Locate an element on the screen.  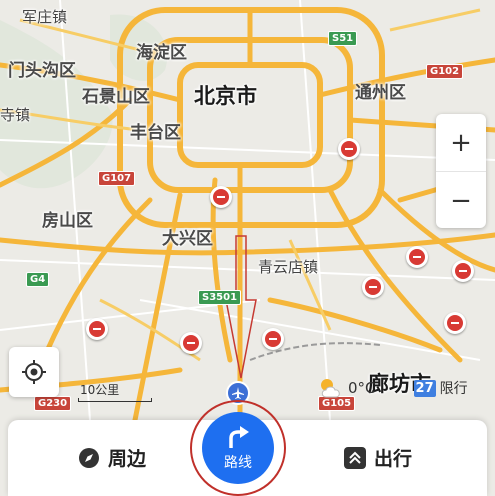
travel-label: 出行 is located at coordinates (393, 459).